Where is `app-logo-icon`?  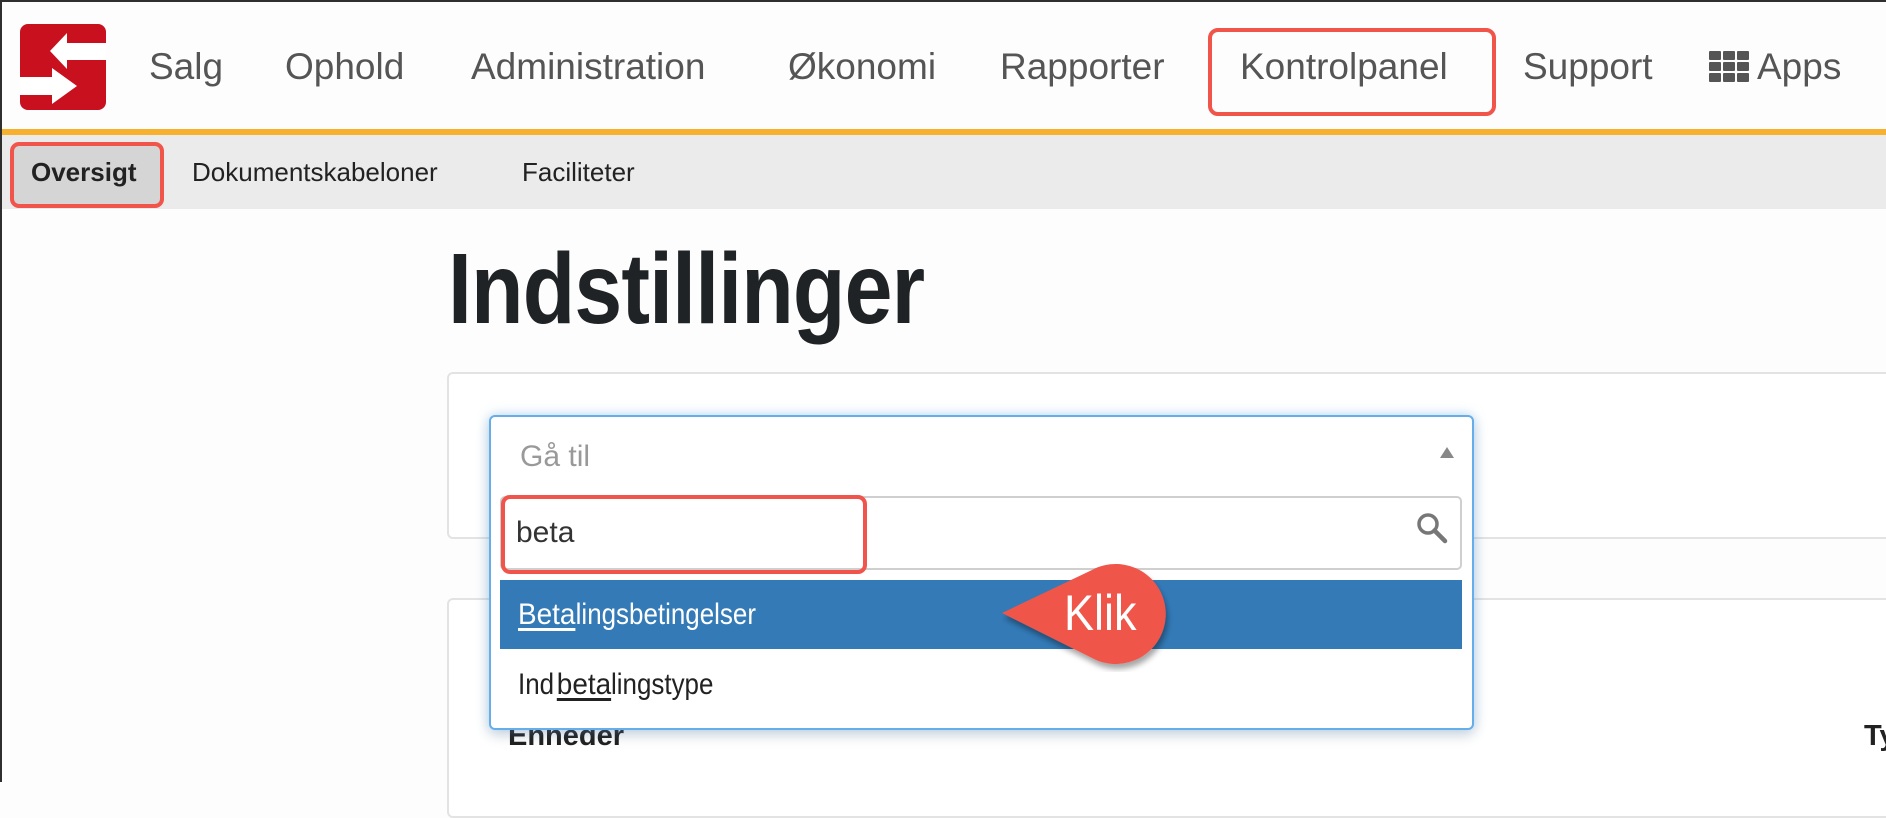
app-logo-icon is located at coordinates (63, 67).